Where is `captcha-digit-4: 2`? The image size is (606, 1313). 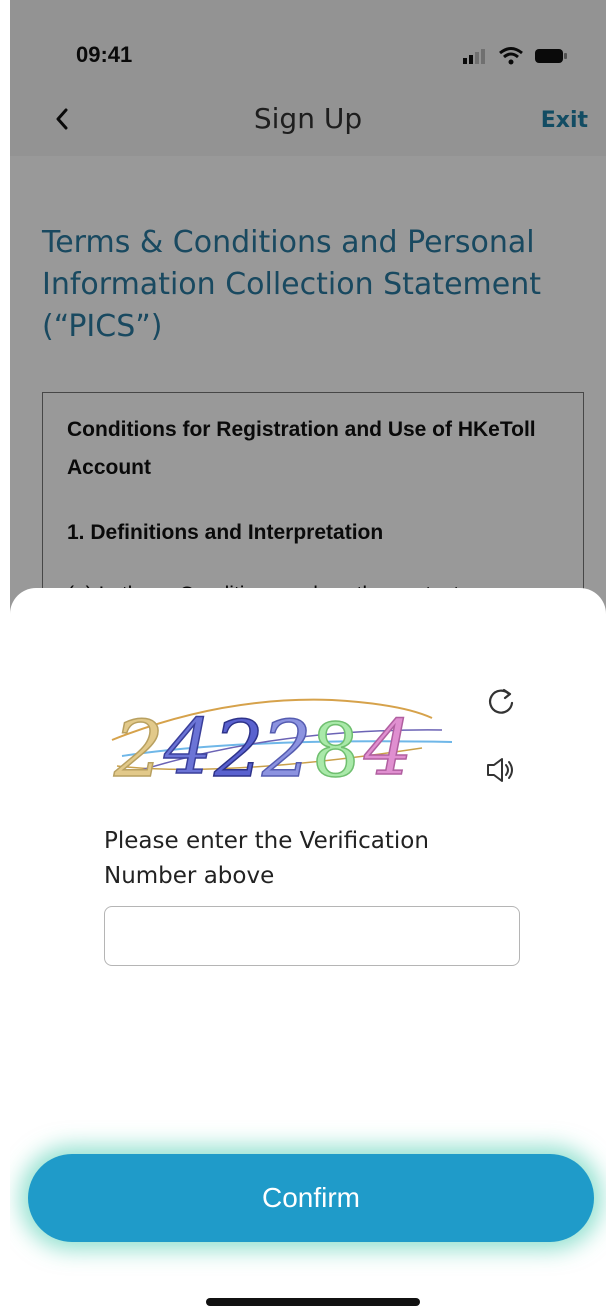 captcha-digit-4: 2 is located at coordinates (286, 750).